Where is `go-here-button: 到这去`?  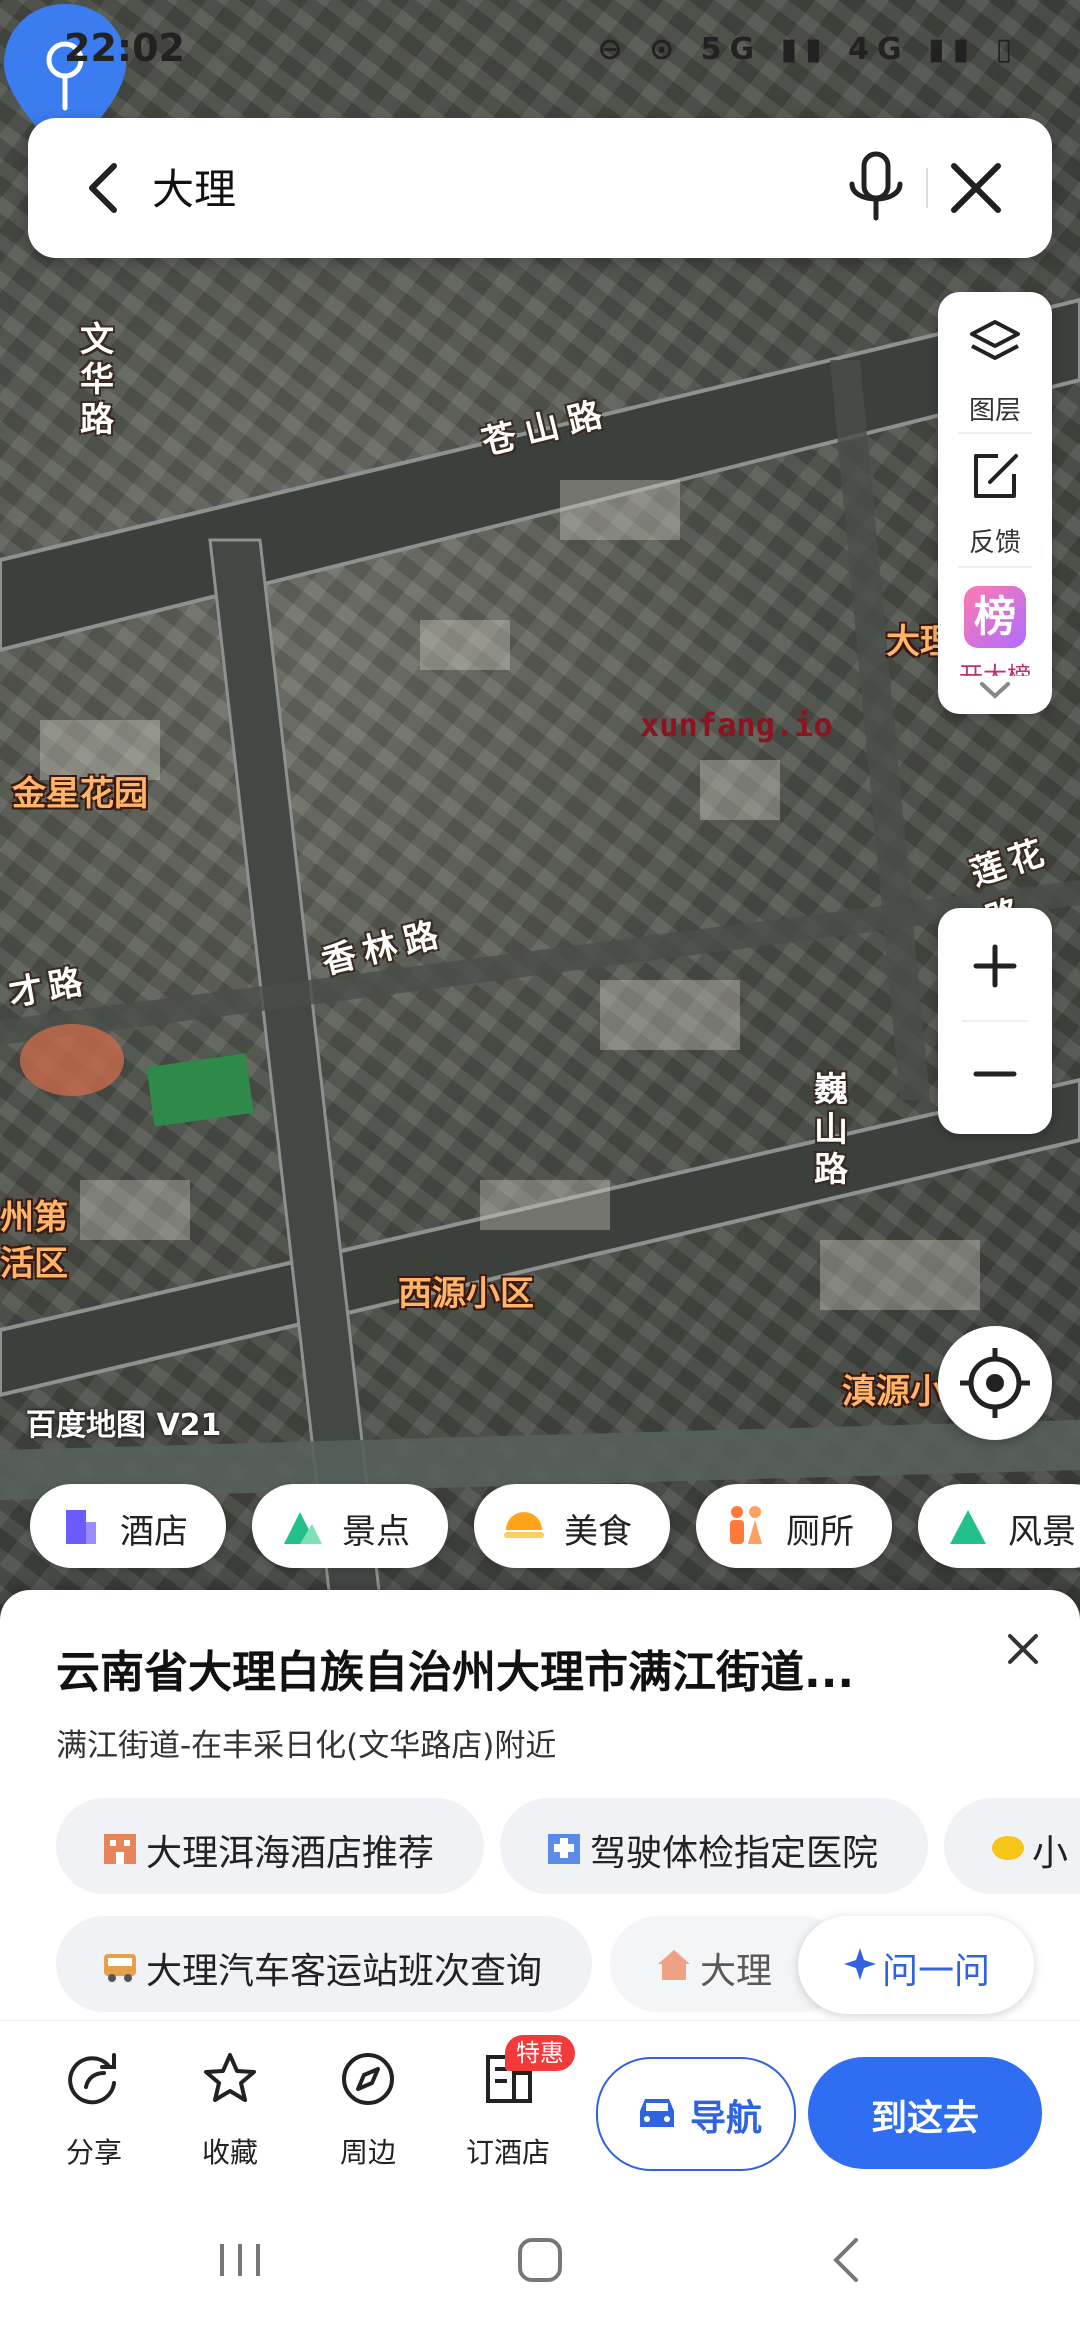 go-here-button: 到这去 is located at coordinates (925, 2113).